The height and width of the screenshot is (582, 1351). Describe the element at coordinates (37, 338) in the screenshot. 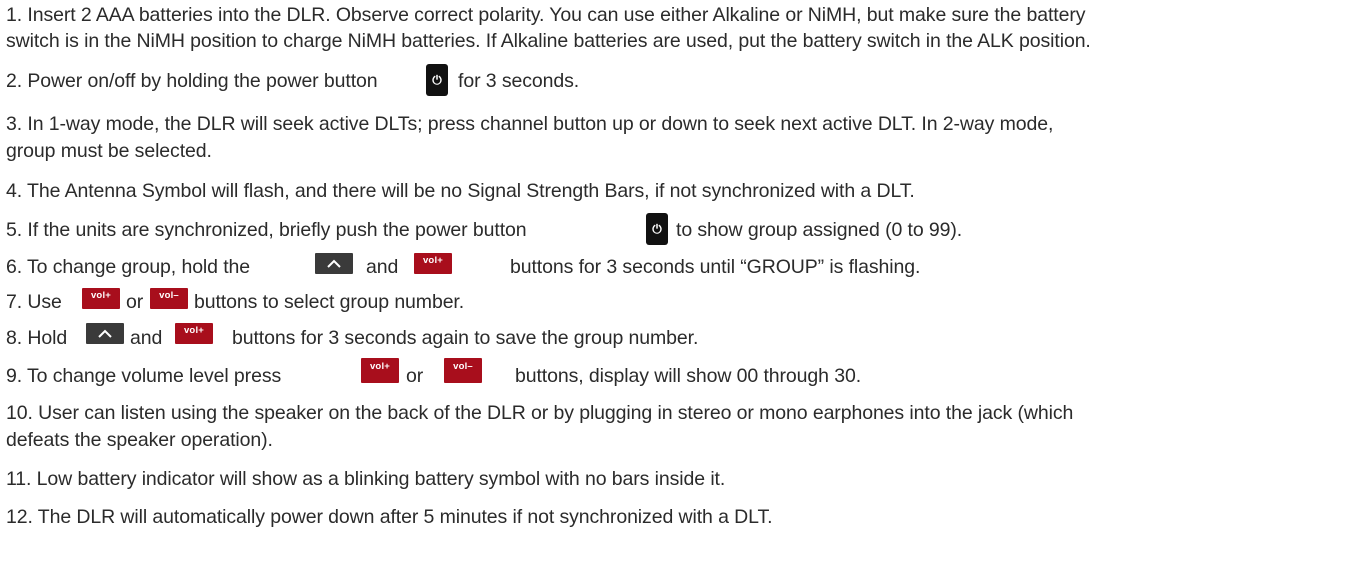

I see `step-8-text-a: 8. Hold` at that location.